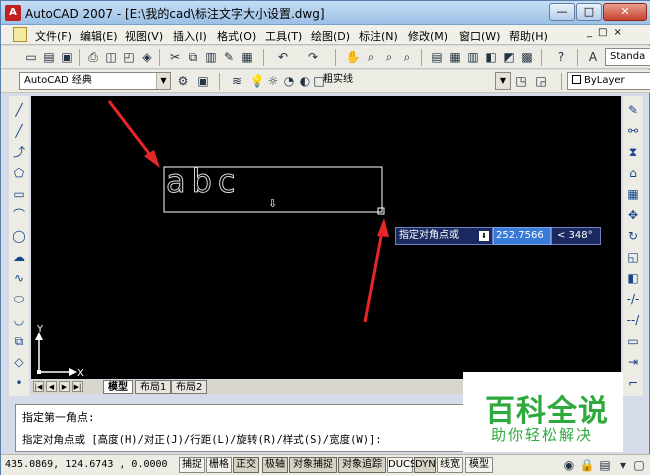 Image resolution: width=650 pixels, height=475 pixels. I want to click on line-icon: ╱, so click(19, 110).